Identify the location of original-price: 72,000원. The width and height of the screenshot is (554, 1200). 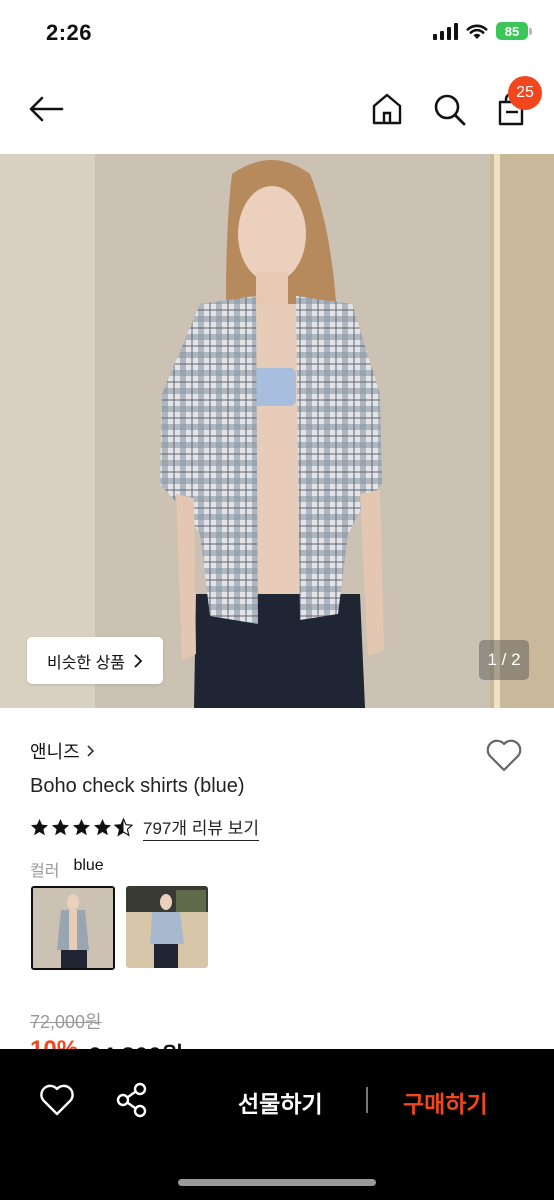
(66, 1022).